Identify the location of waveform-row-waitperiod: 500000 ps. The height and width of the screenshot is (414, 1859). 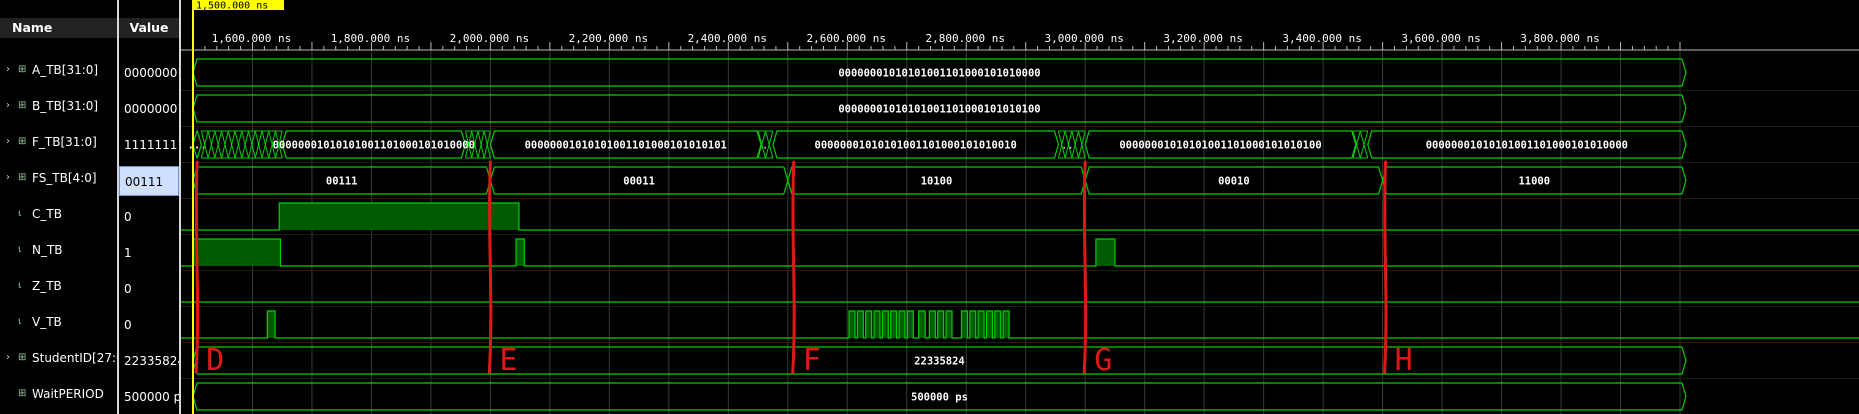
(939, 396).